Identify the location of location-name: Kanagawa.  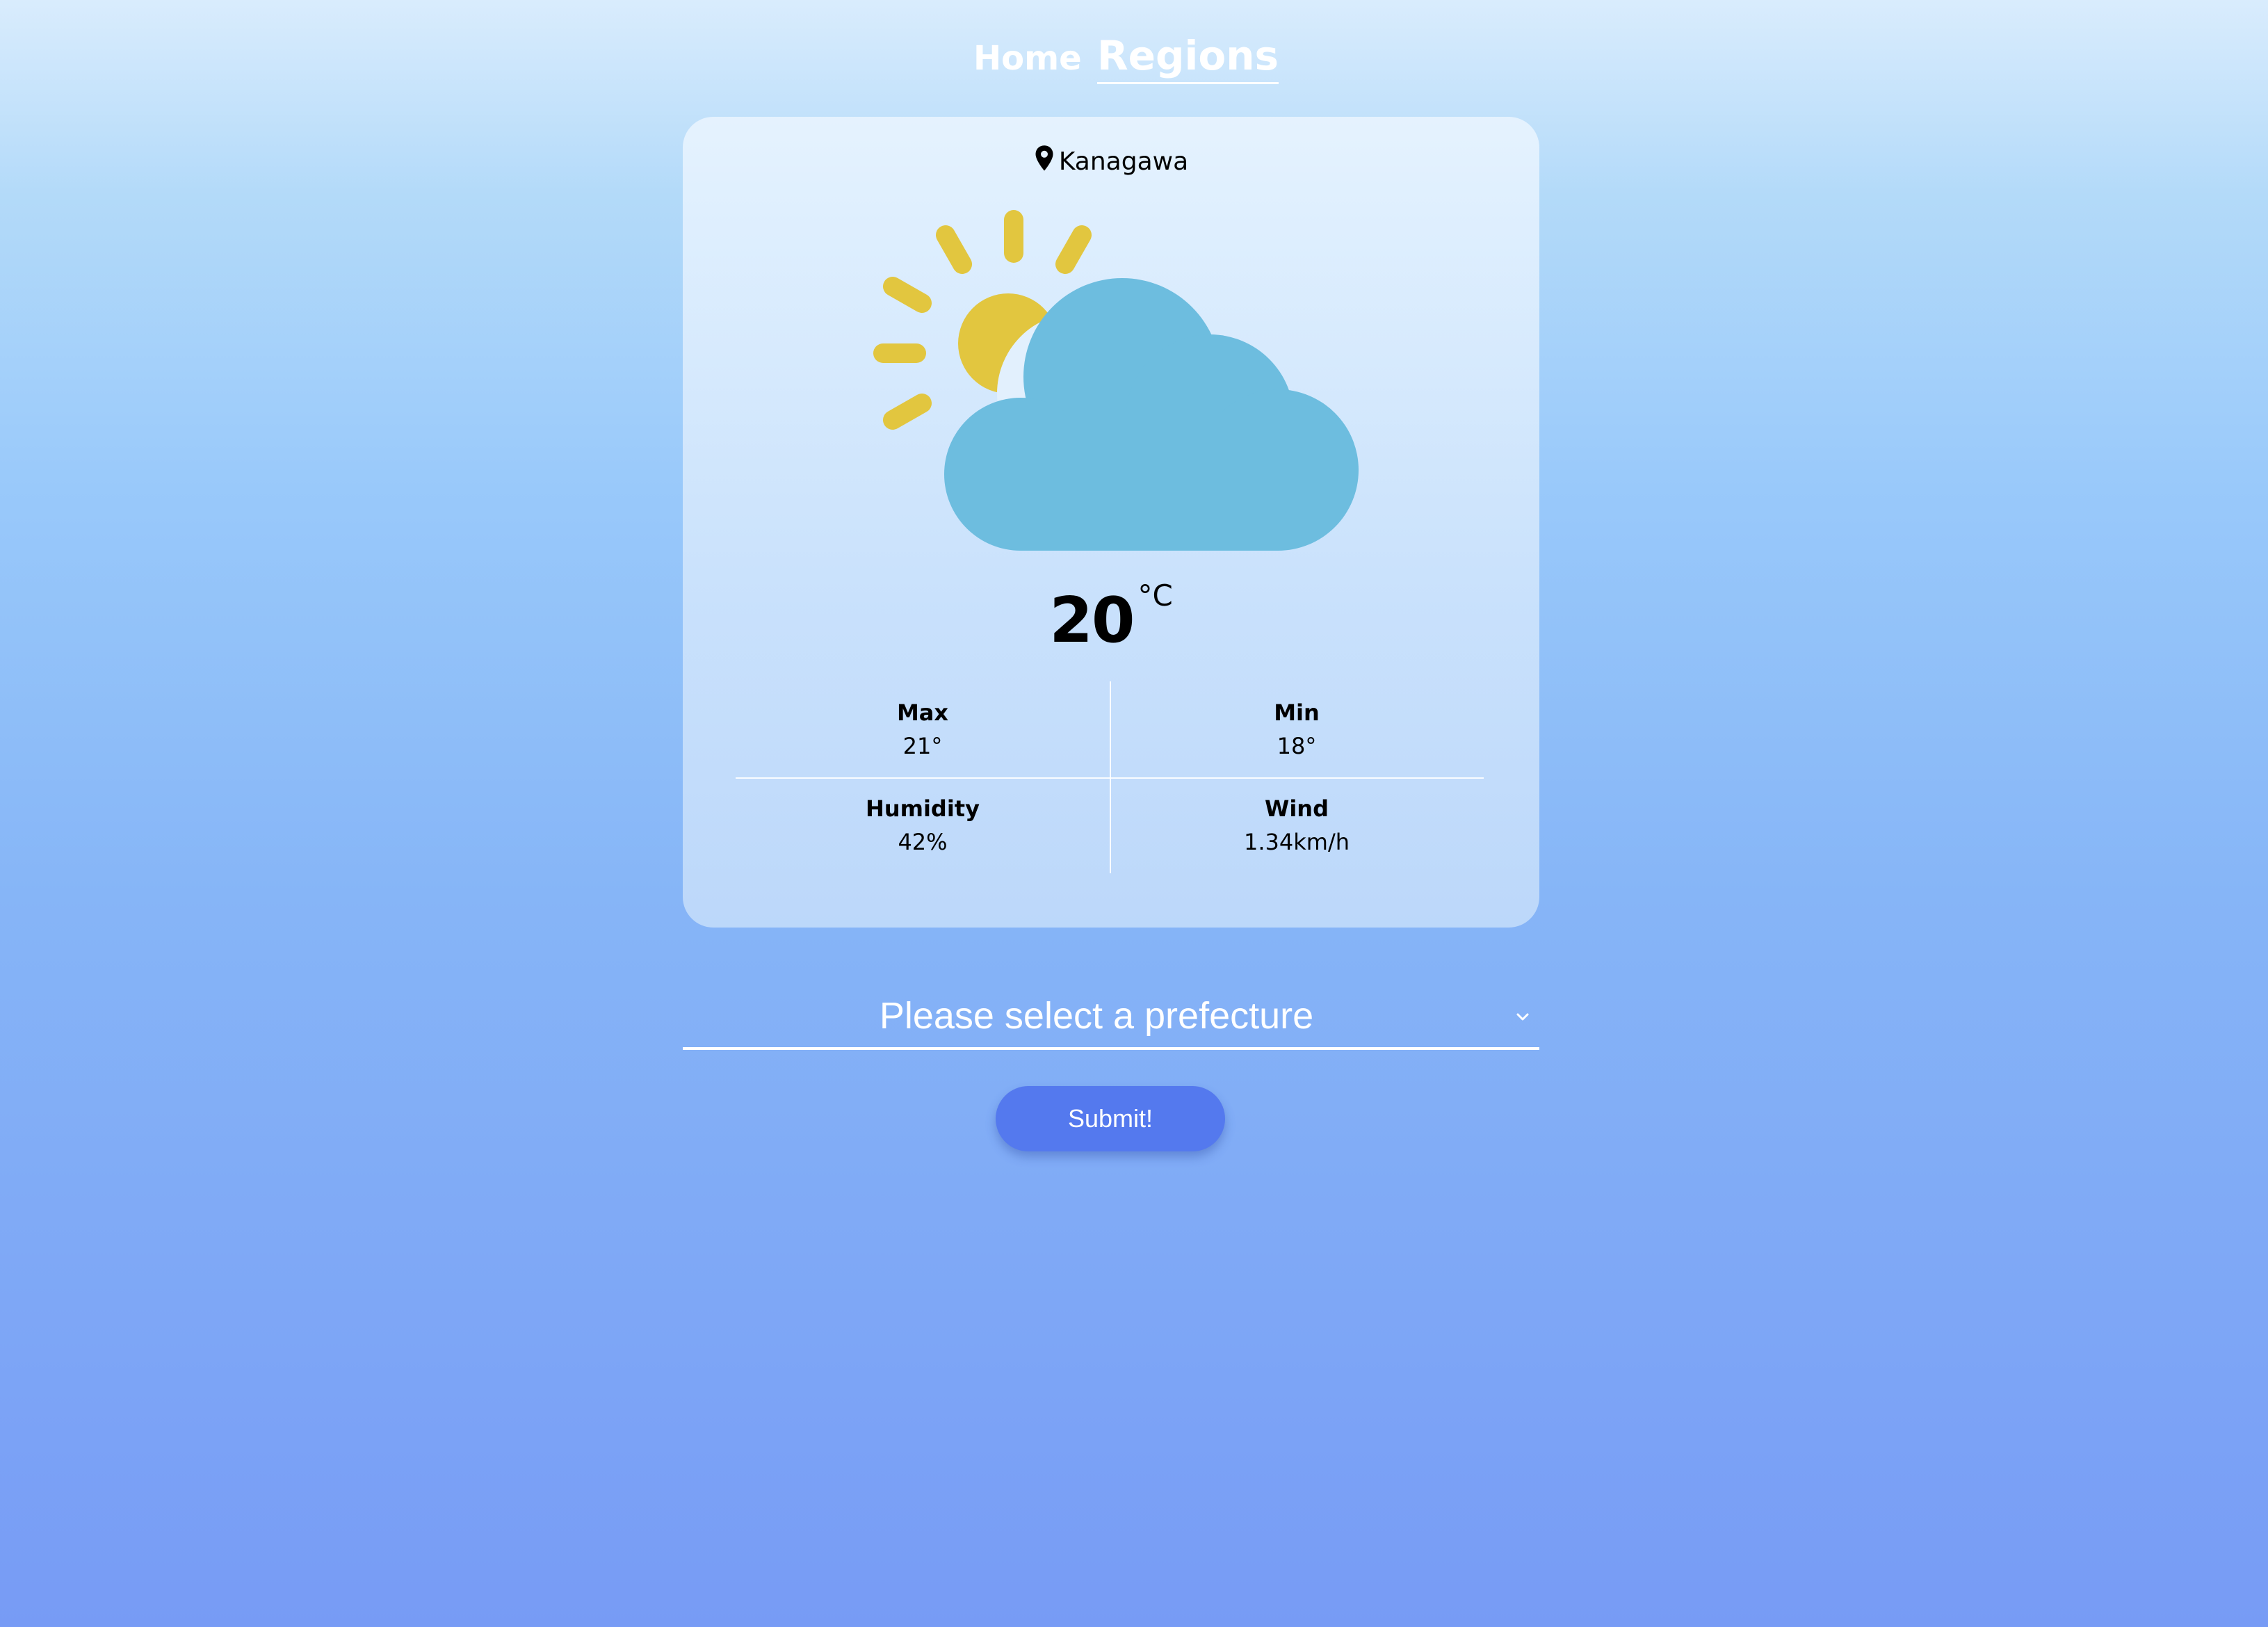
(1123, 161).